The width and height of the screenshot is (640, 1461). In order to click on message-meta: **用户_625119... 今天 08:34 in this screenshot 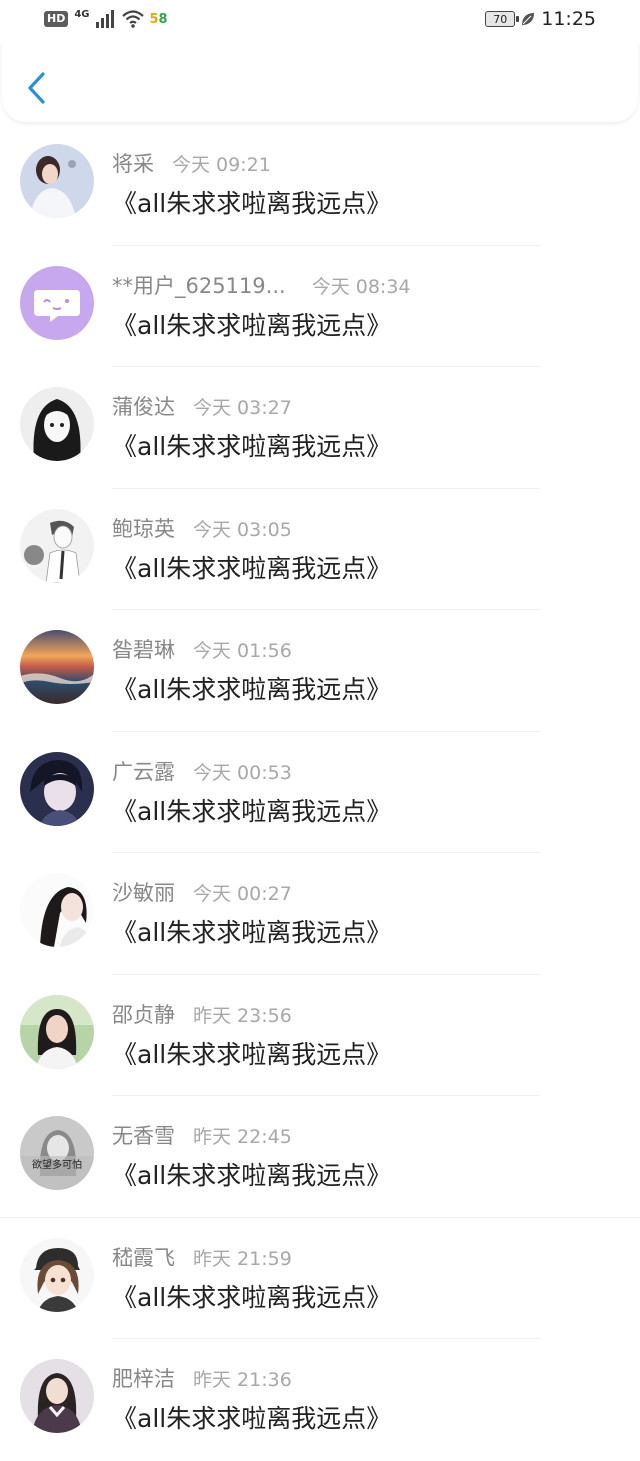, I will do `click(261, 285)`.